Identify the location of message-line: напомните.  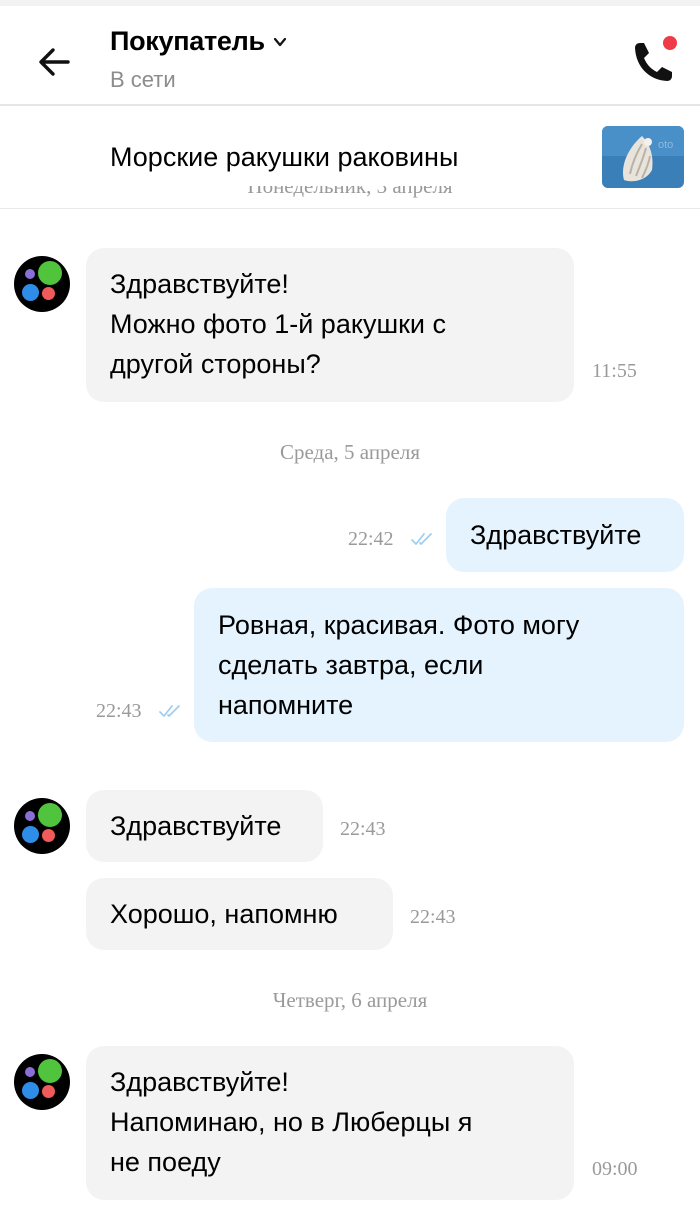
(286, 705).